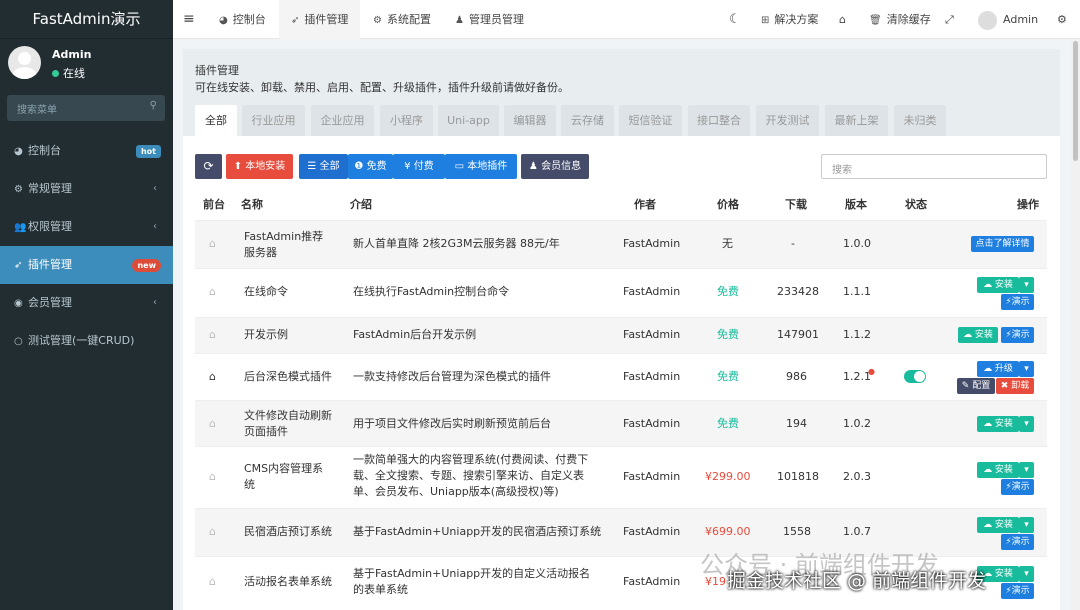  Describe the element at coordinates (555, 166) in the screenshot. I see `member-info-button: ♟ 会员信息` at that location.